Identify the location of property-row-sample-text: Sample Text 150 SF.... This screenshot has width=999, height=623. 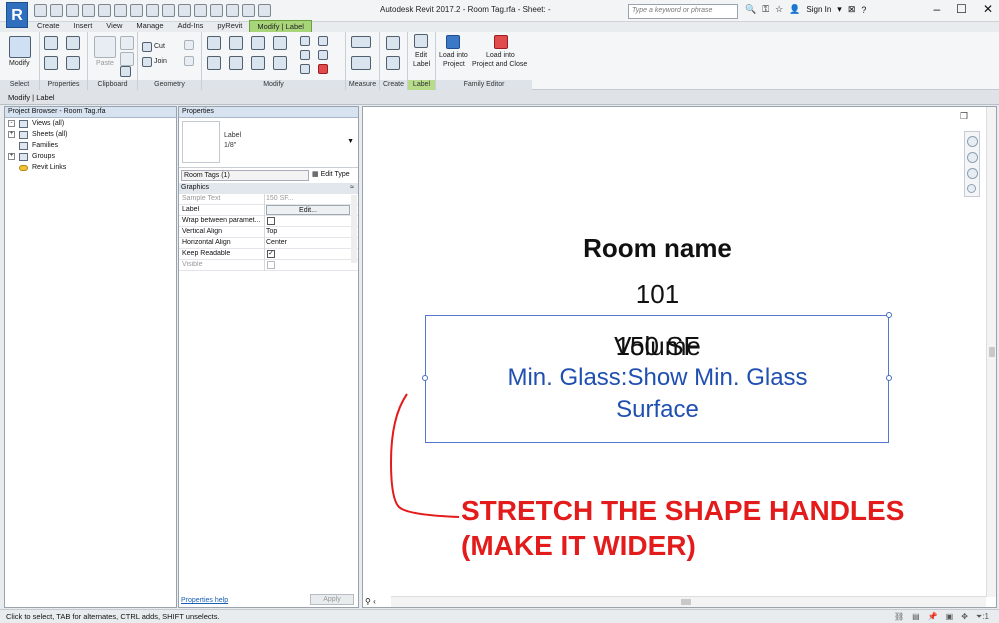
(268, 199).